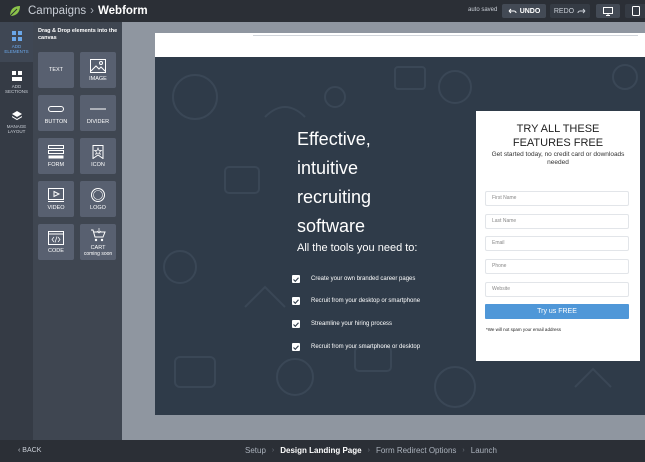  What do you see at coordinates (16, 42) in the screenshot?
I see `rail-add-elements: ADD ELEMENTS` at bounding box center [16, 42].